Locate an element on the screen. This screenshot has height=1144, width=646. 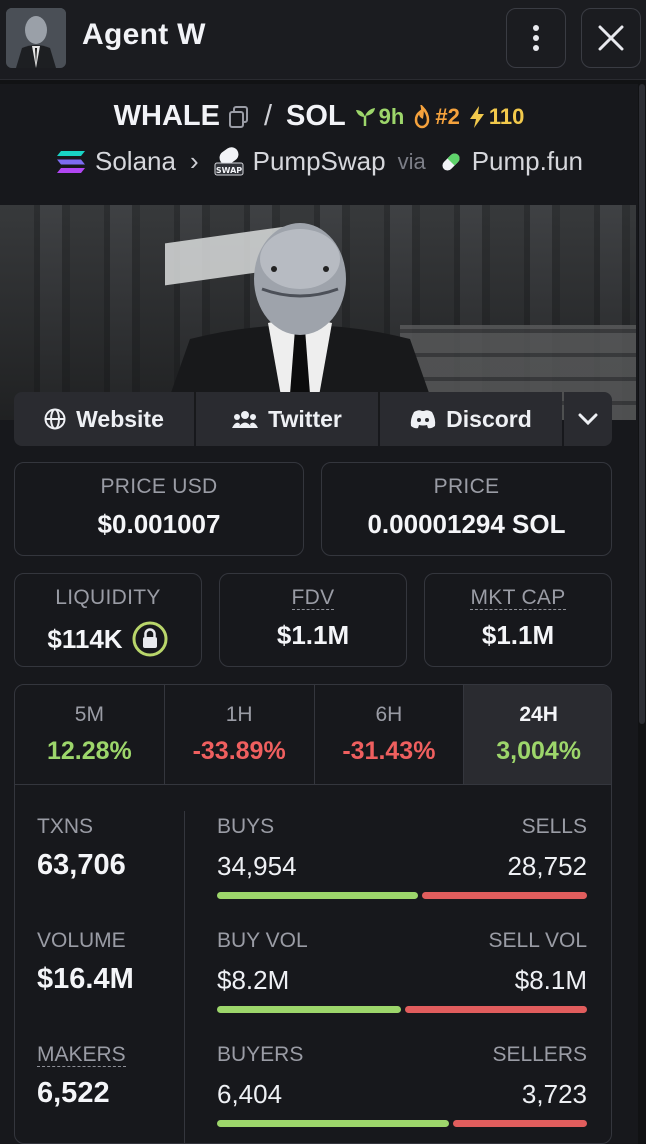
buys-sells-bar is located at coordinates (402, 895).